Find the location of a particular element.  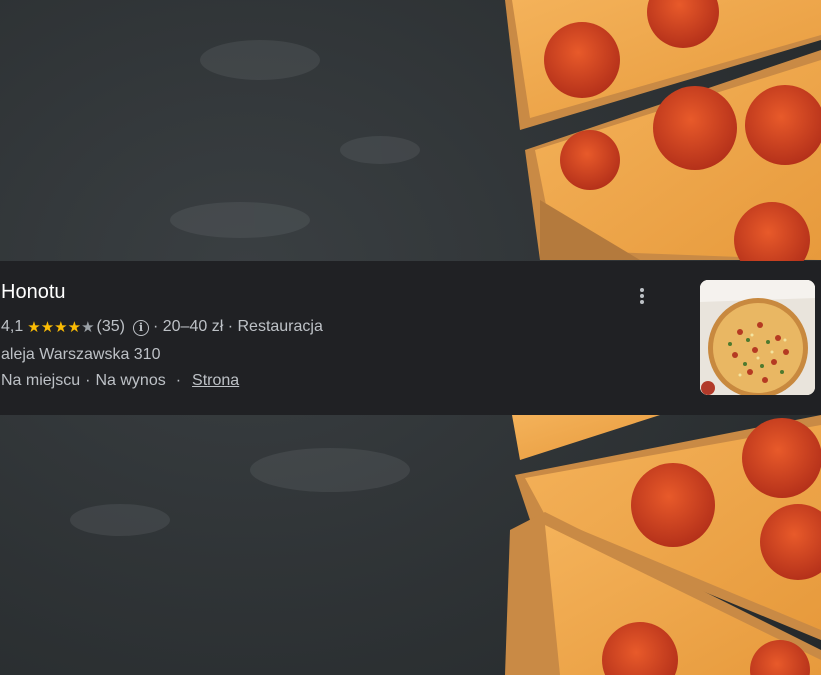

place-name: Honotu is located at coordinates (33, 292).